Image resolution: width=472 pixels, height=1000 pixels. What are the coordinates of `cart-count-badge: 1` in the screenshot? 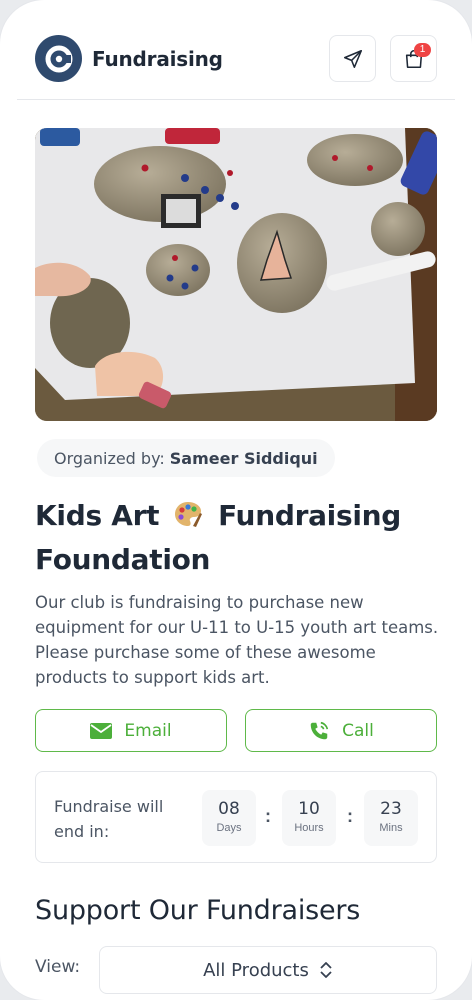 It's located at (422, 50).